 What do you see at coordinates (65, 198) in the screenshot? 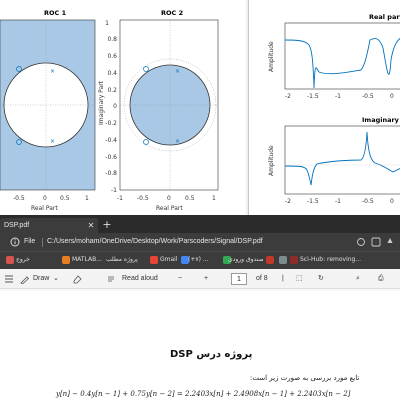
I see `roc1-xtick: 0.5` at bounding box center [65, 198].